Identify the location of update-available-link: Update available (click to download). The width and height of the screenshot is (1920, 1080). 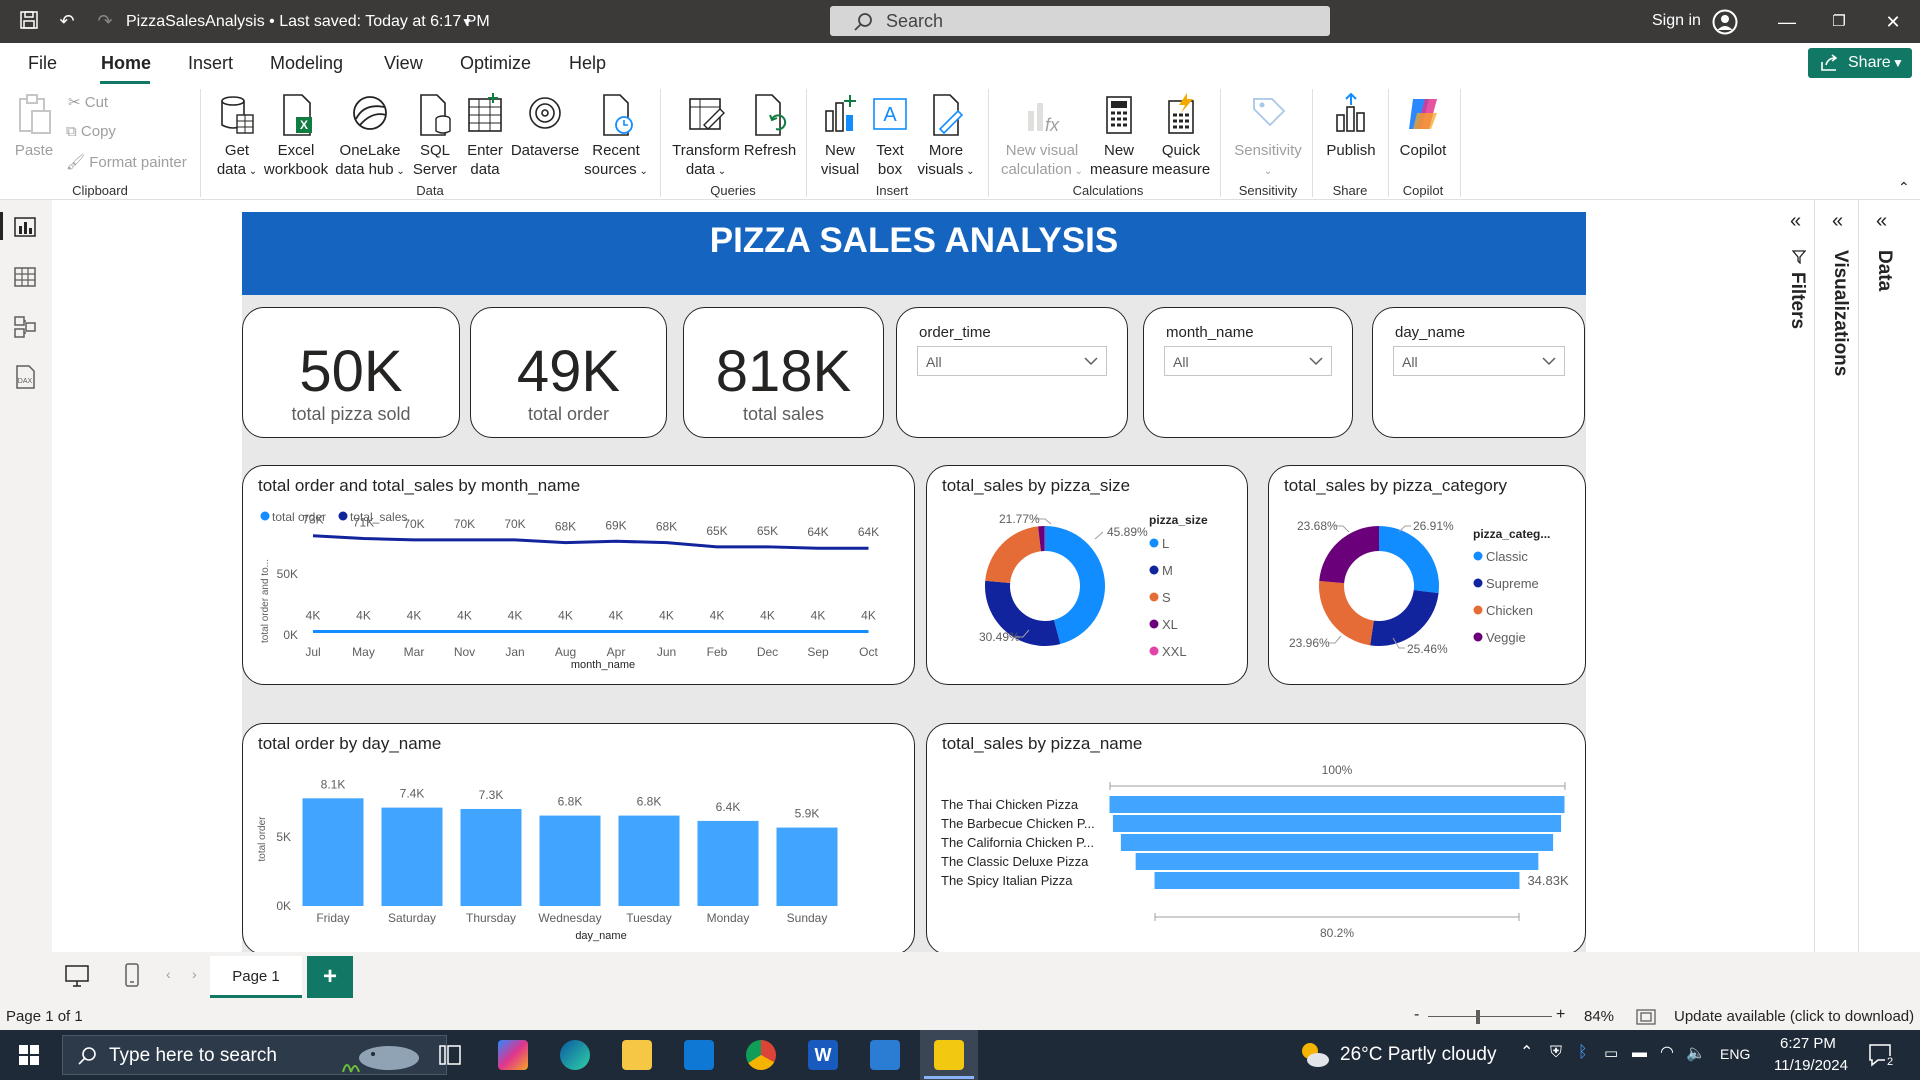
(1794, 1016).